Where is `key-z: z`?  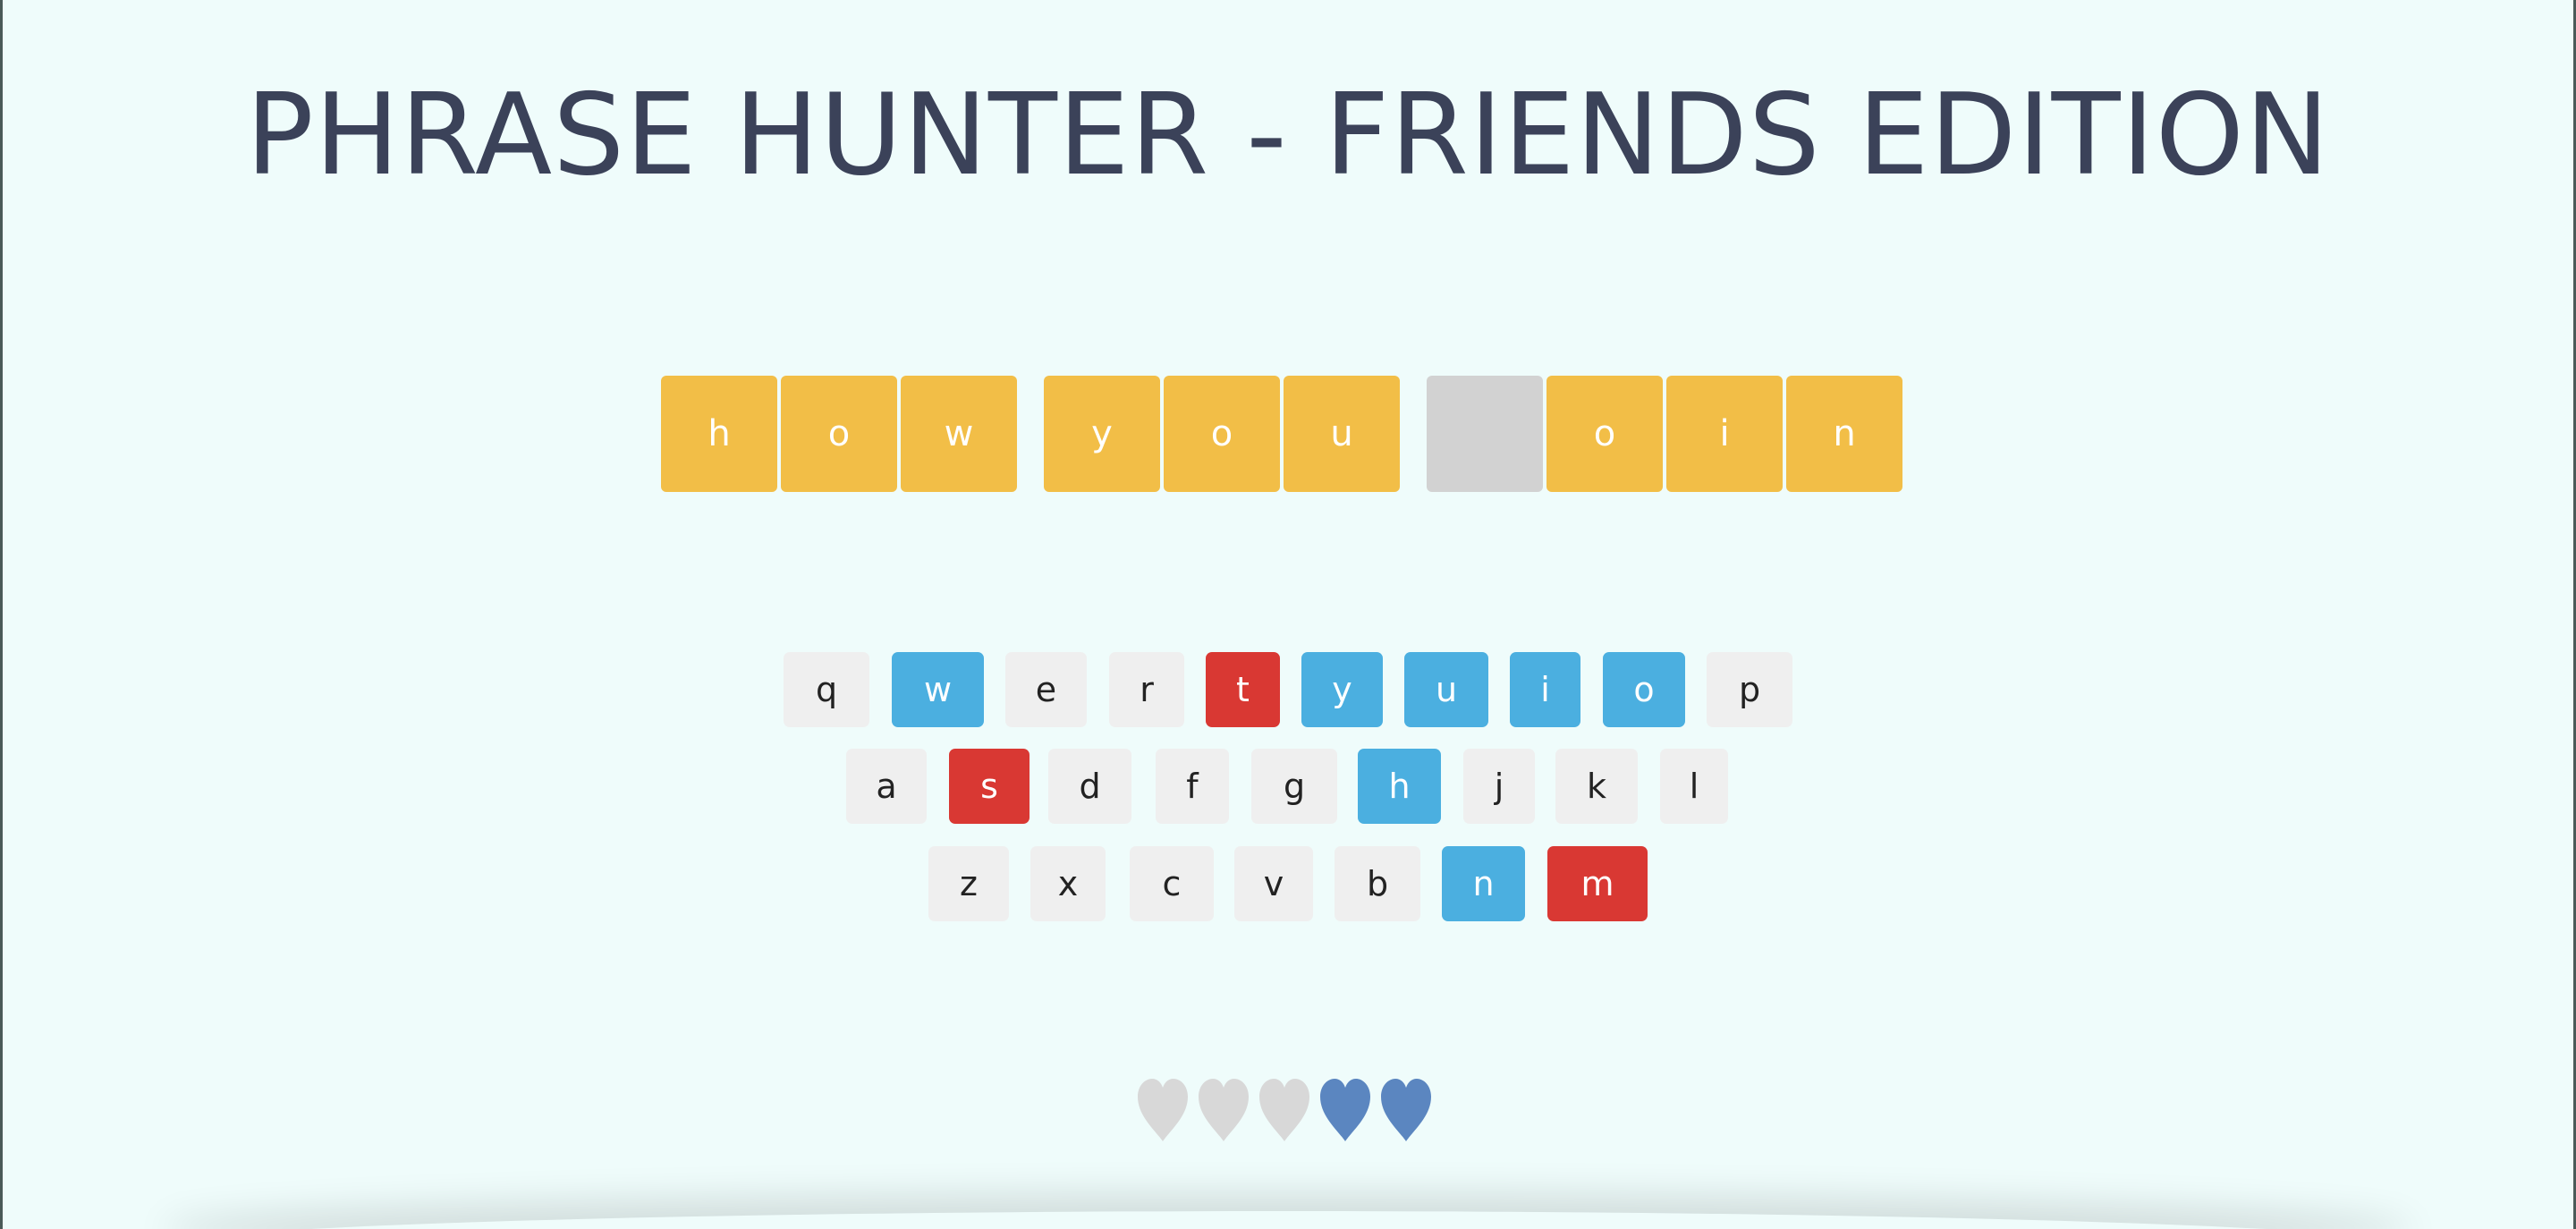
key-z: z is located at coordinates (968, 883).